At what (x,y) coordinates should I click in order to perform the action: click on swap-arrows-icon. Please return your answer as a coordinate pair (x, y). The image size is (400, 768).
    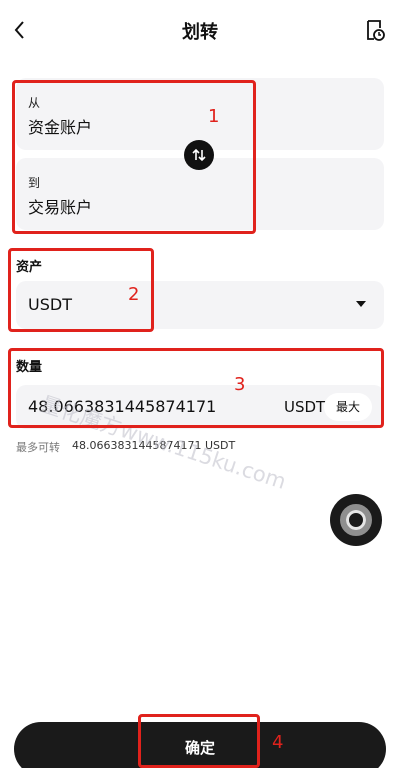
    Looking at the image, I should click on (199, 155).